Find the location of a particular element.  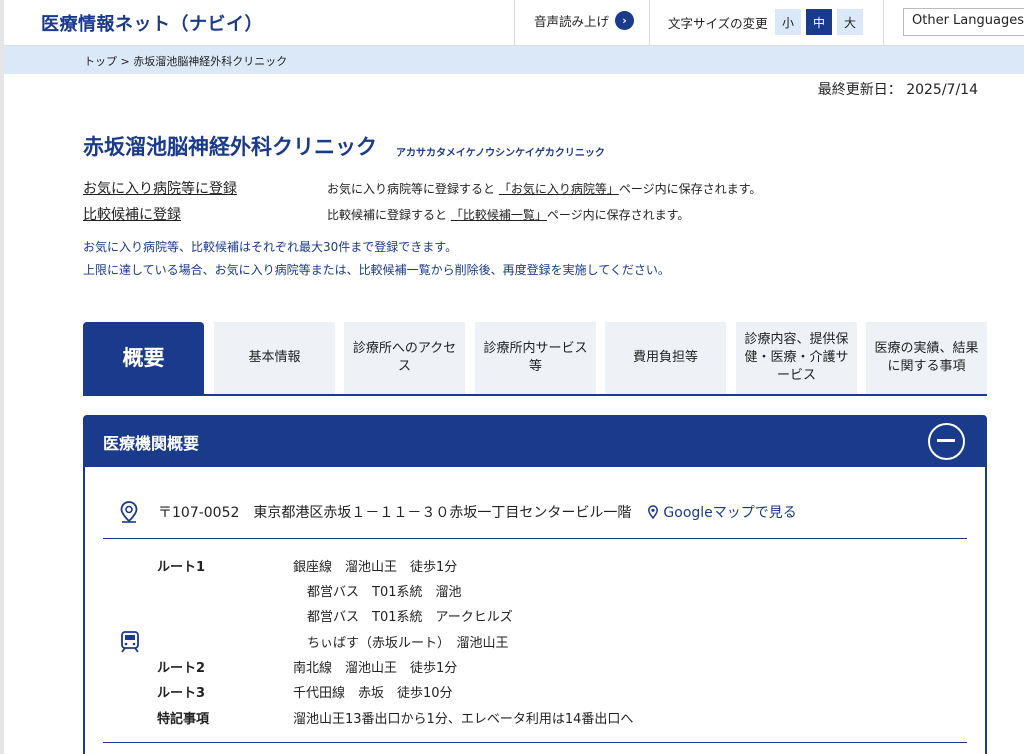

tab-access: 診療所へのアクセス is located at coordinates (404, 358).